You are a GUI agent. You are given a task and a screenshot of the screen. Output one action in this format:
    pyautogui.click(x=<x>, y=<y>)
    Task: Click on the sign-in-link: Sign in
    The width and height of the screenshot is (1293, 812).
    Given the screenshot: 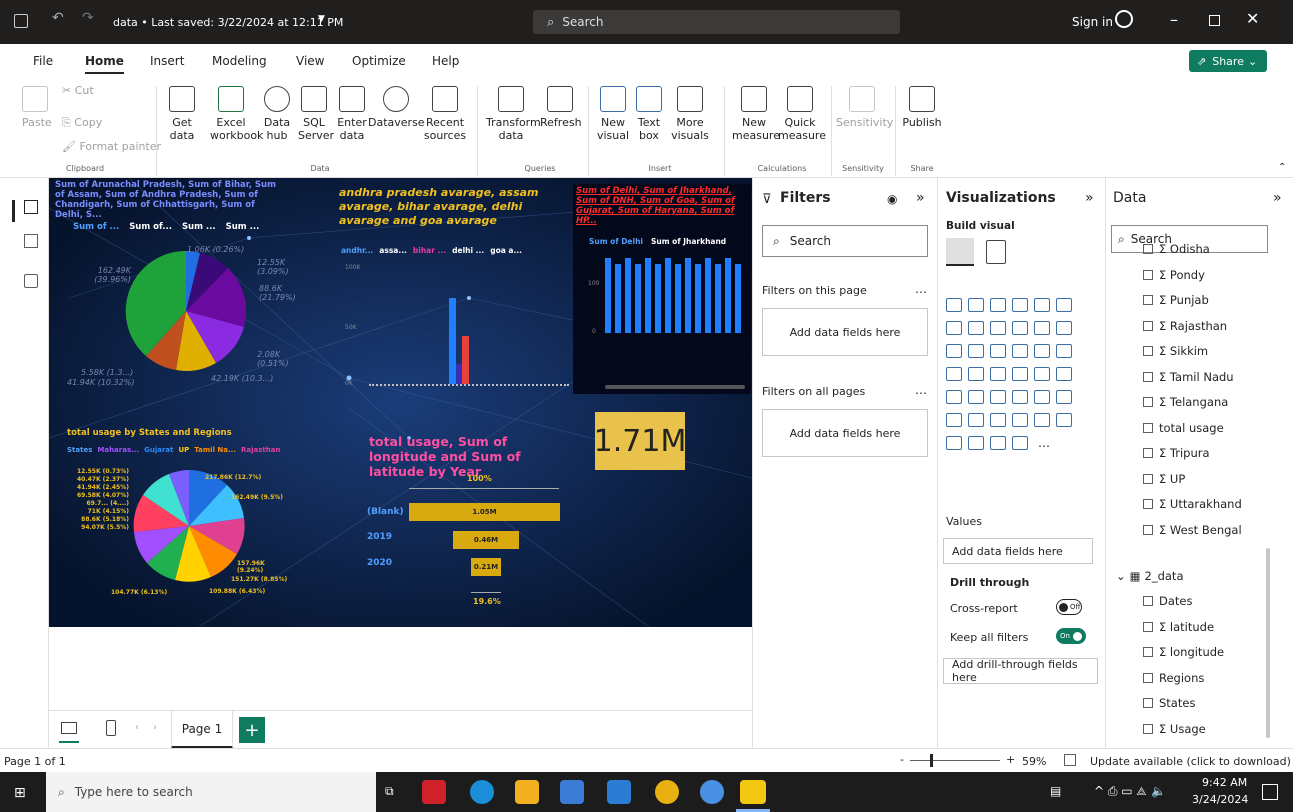 What is the action you would take?
    pyautogui.click(x=1092, y=22)
    